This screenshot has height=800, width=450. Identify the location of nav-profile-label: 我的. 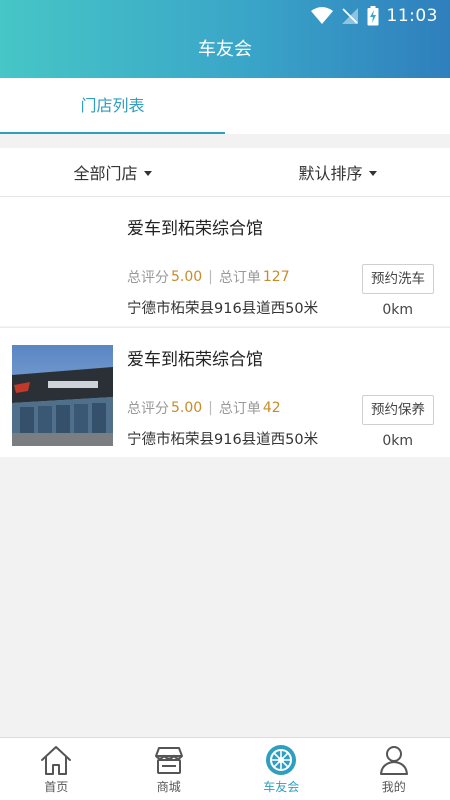
(393, 787).